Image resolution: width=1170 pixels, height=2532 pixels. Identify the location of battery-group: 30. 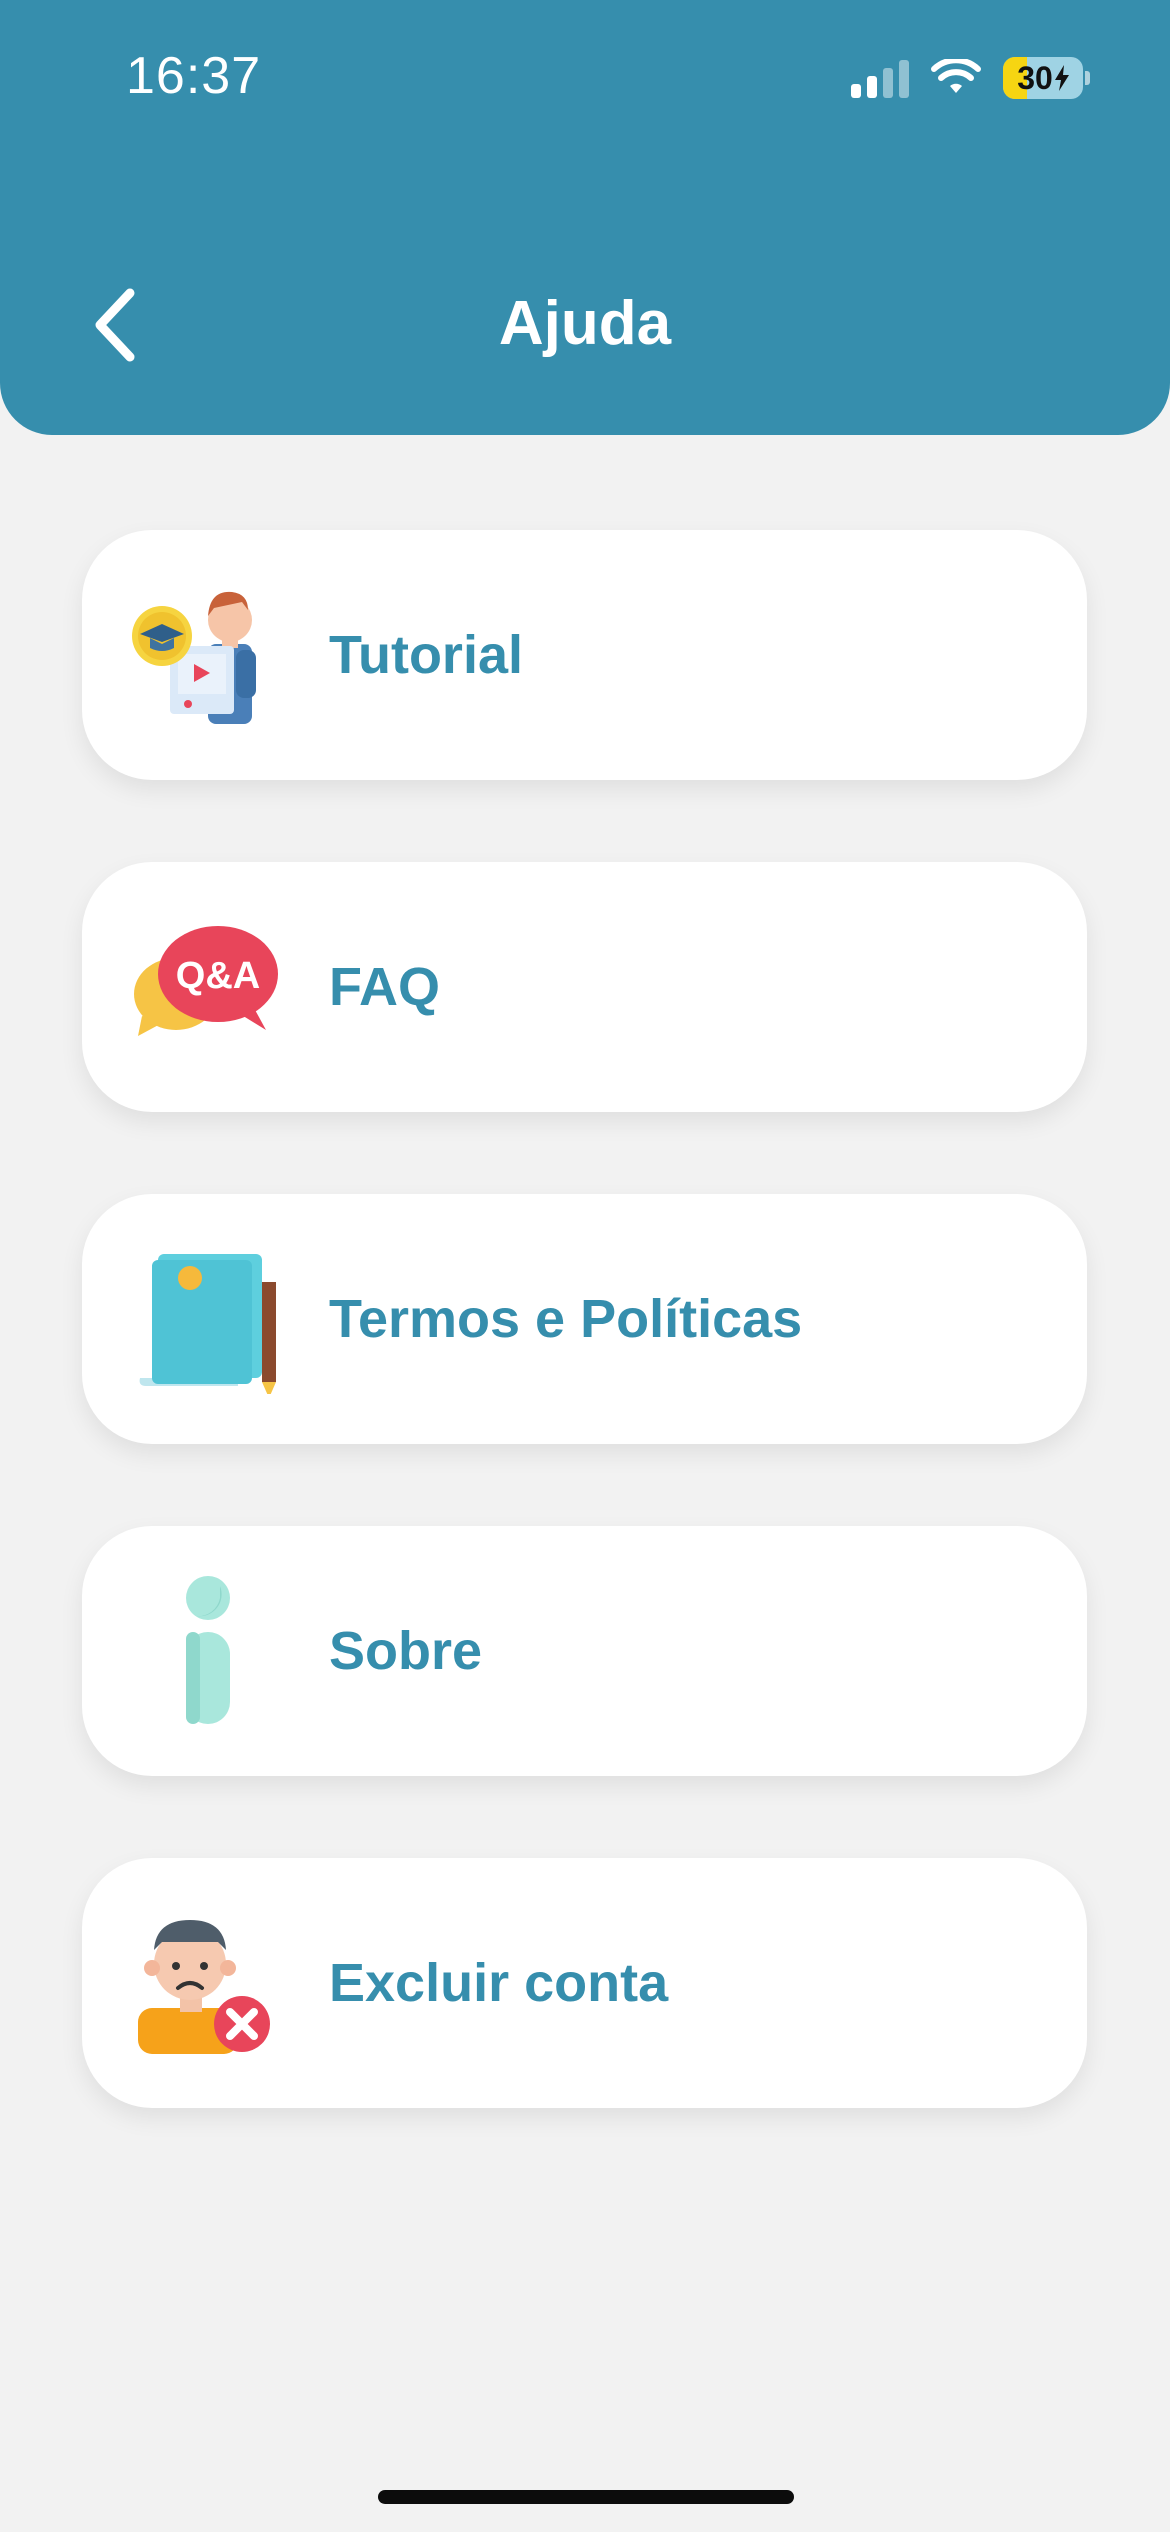
(1046, 78).